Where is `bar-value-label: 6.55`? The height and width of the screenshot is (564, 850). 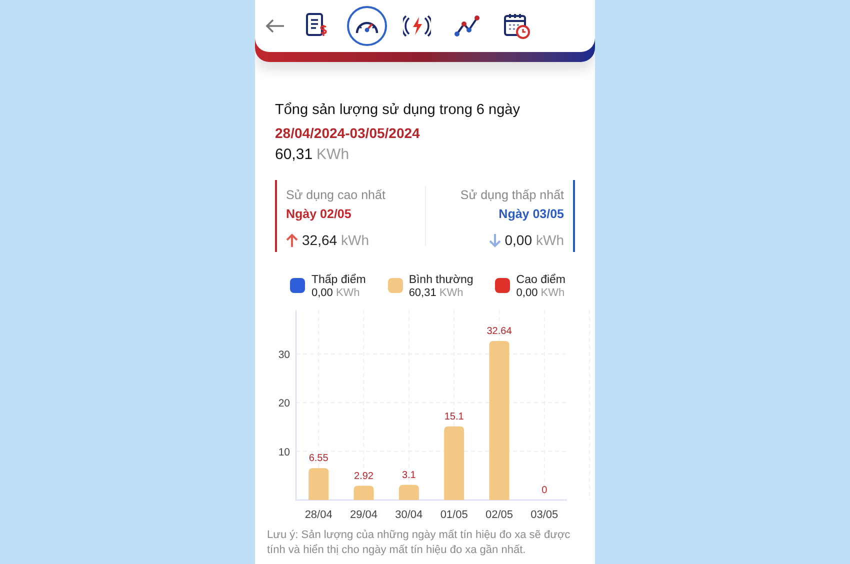 bar-value-label: 6.55 is located at coordinates (318, 458).